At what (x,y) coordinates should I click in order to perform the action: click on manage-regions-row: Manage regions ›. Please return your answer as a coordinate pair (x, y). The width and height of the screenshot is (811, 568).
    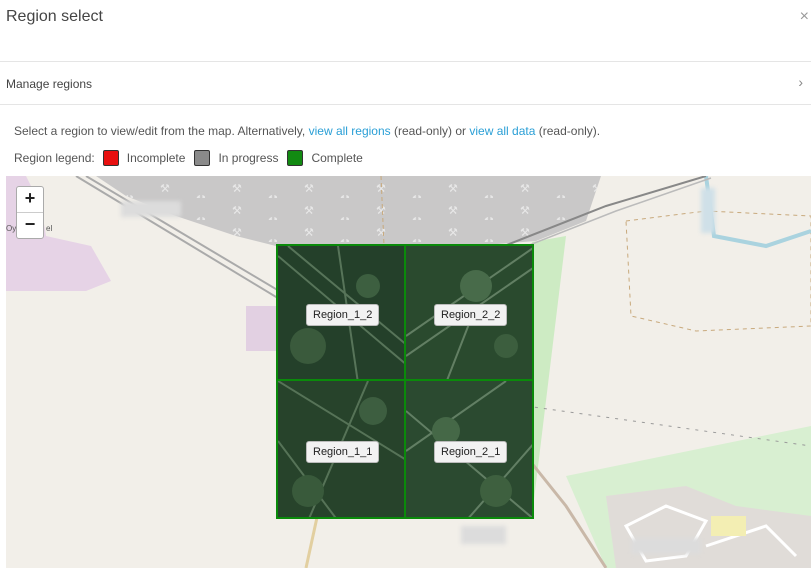
    Looking at the image, I should click on (405, 84).